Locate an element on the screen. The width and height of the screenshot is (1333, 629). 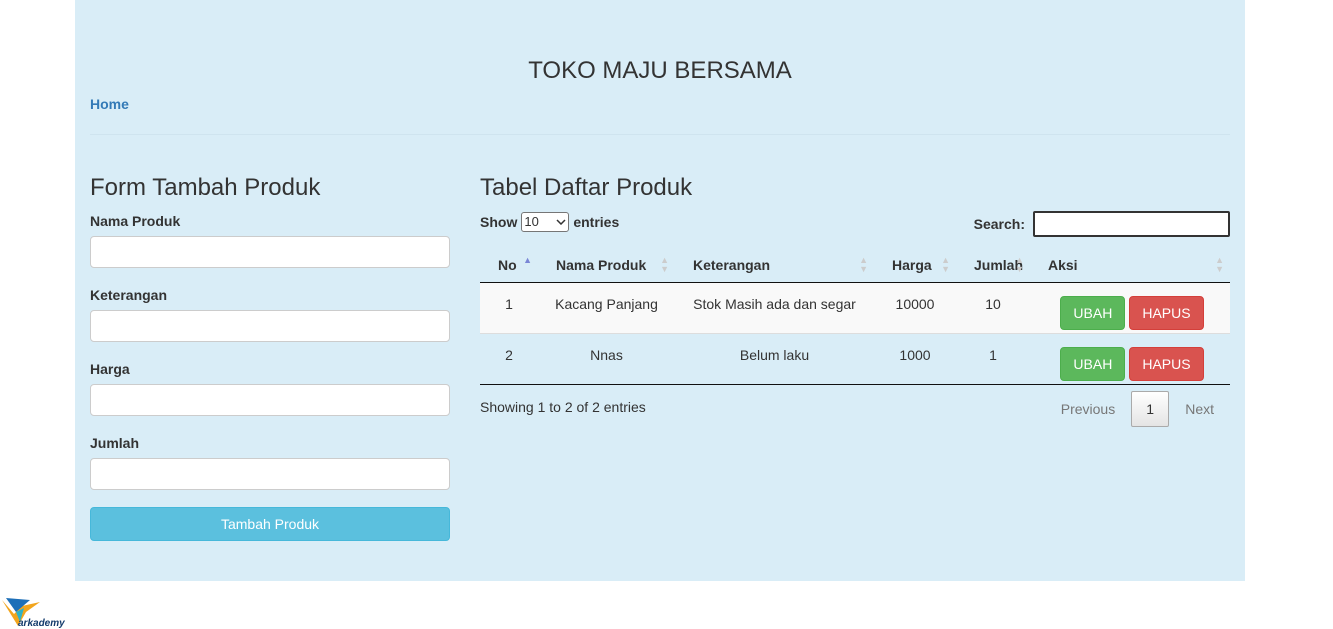
jumlah-input is located at coordinates (270, 474).